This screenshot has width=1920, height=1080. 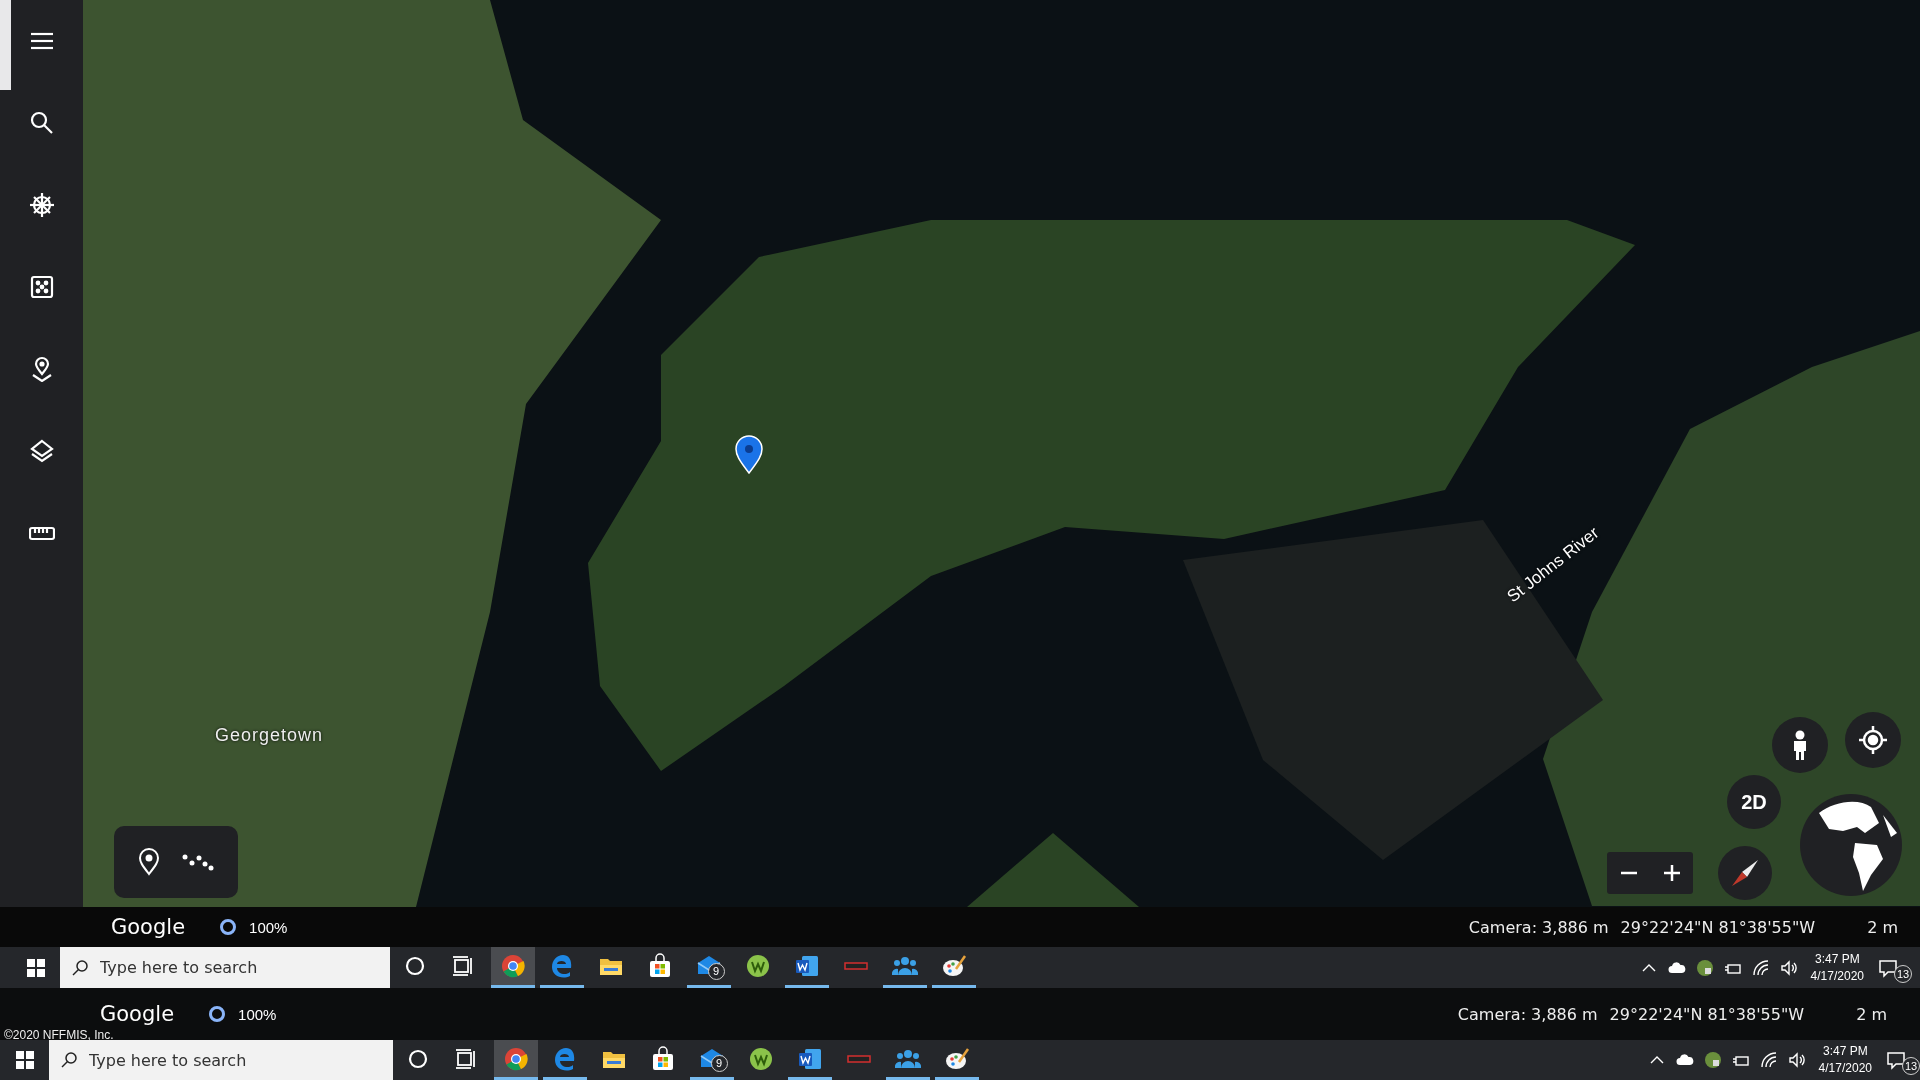 I want to click on document-icon, so click(x=806, y=966).